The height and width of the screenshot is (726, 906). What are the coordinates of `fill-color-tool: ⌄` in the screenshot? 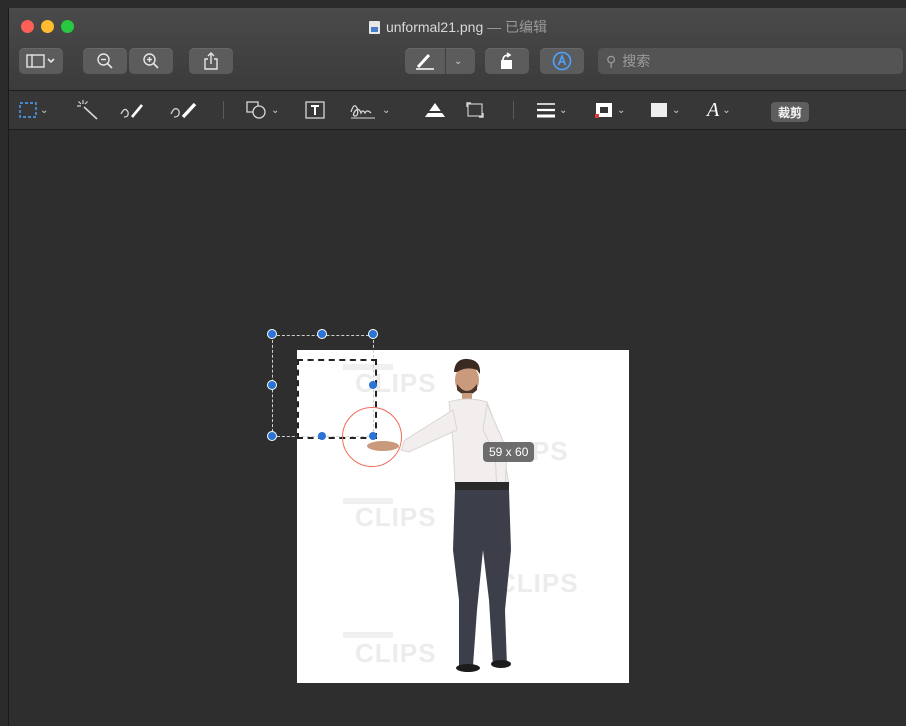 It's located at (664, 110).